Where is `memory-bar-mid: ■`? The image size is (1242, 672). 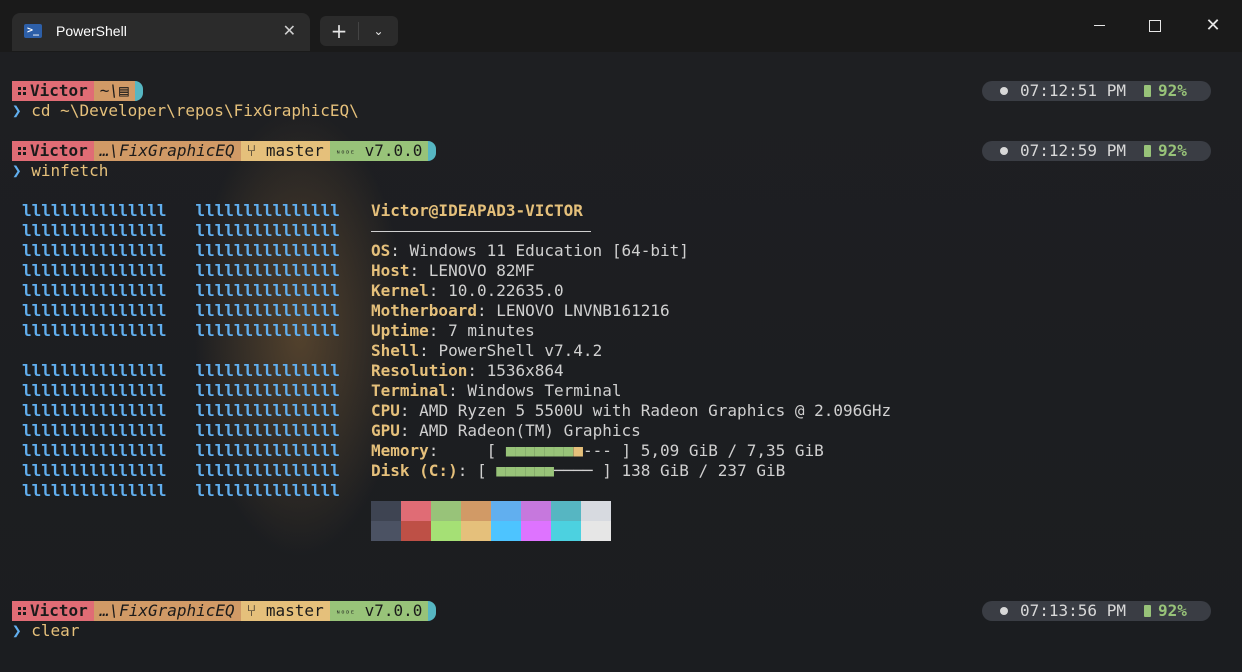
memory-bar-mid: ■ is located at coordinates (578, 450).